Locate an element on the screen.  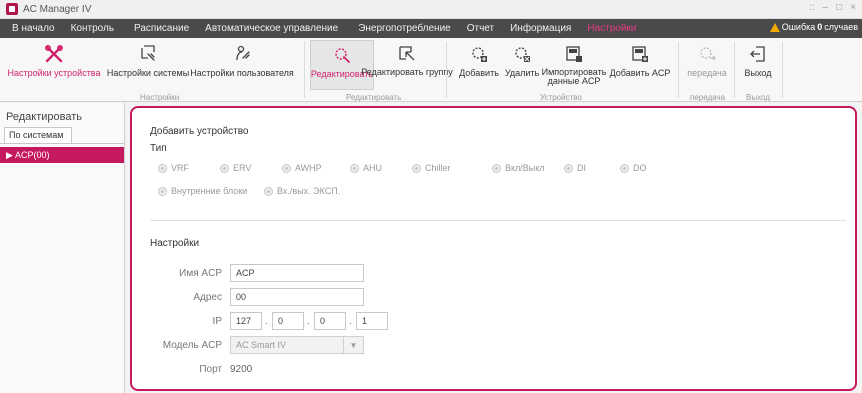
user-settings-label: Настройки пользователя is located at coordinates (242, 73).